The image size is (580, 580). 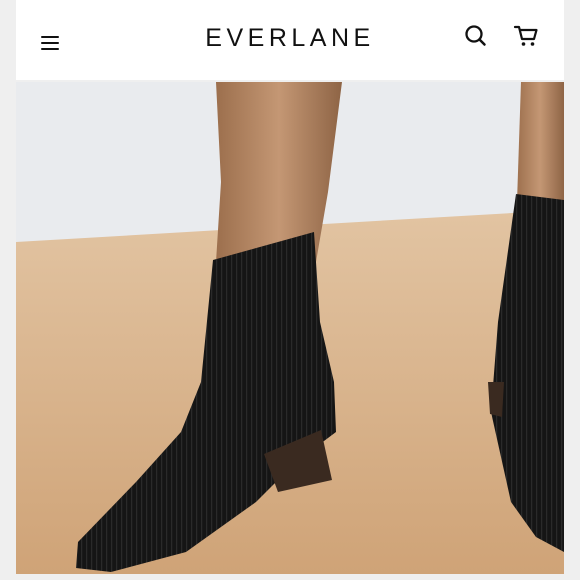 What do you see at coordinates (476, 36) in the screenshot?
I see `search-icon` at bounding box center [476, 36].